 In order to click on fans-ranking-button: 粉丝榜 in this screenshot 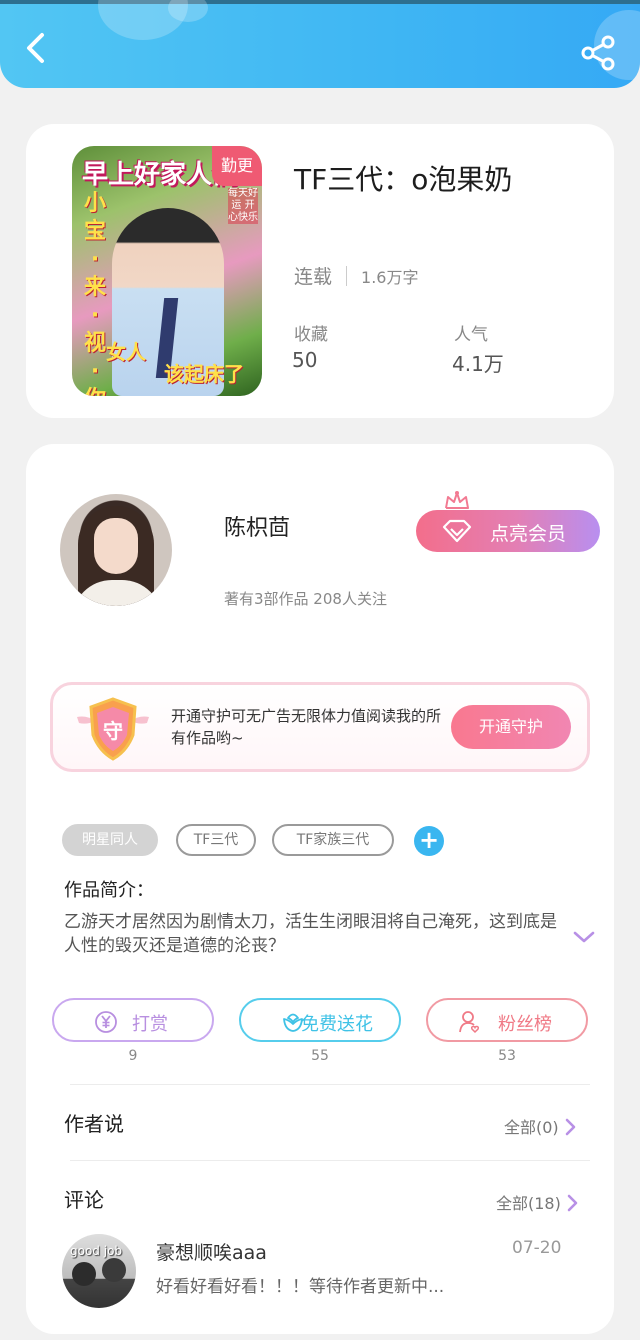, I will do `click(507, 1020)`.